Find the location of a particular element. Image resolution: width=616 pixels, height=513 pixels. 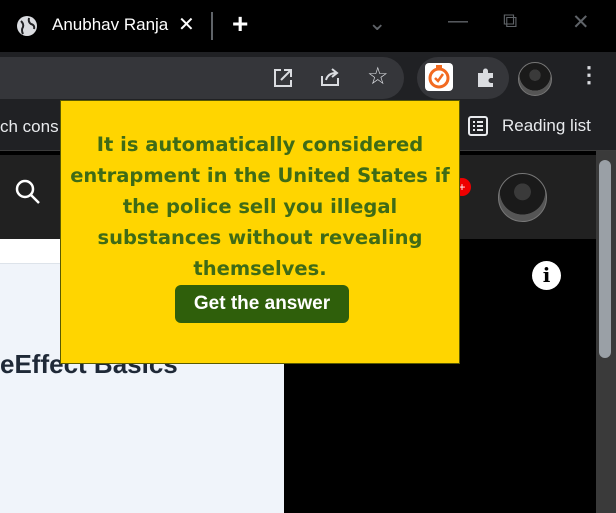

open-in-app-icon is located at coordinates (283, 78).